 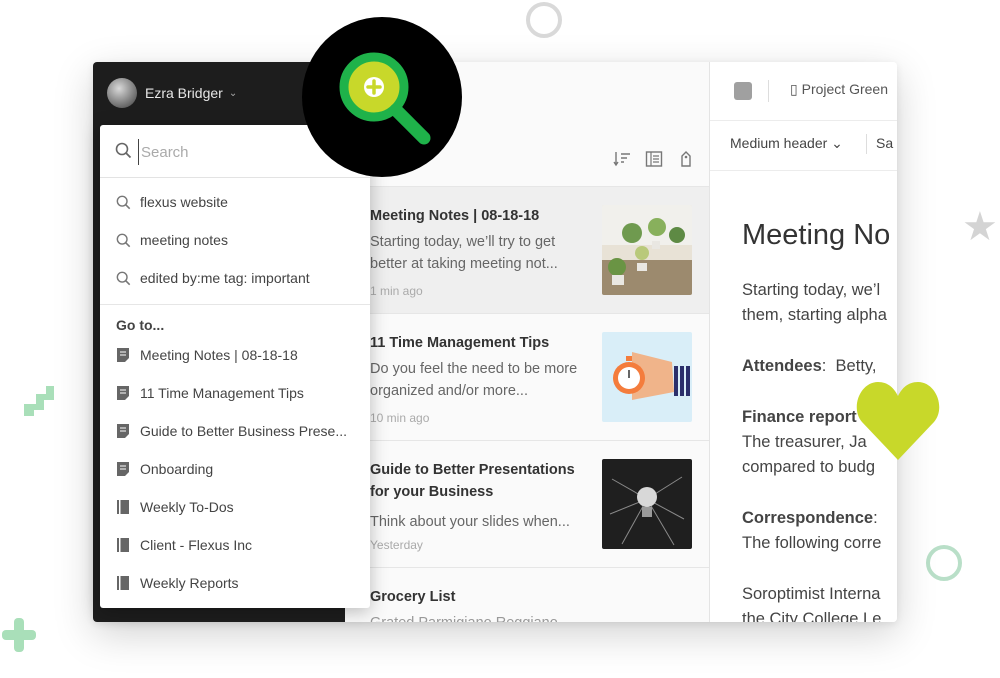 I want to click on goto-item: Onboarding, so click(x=235, y=469).